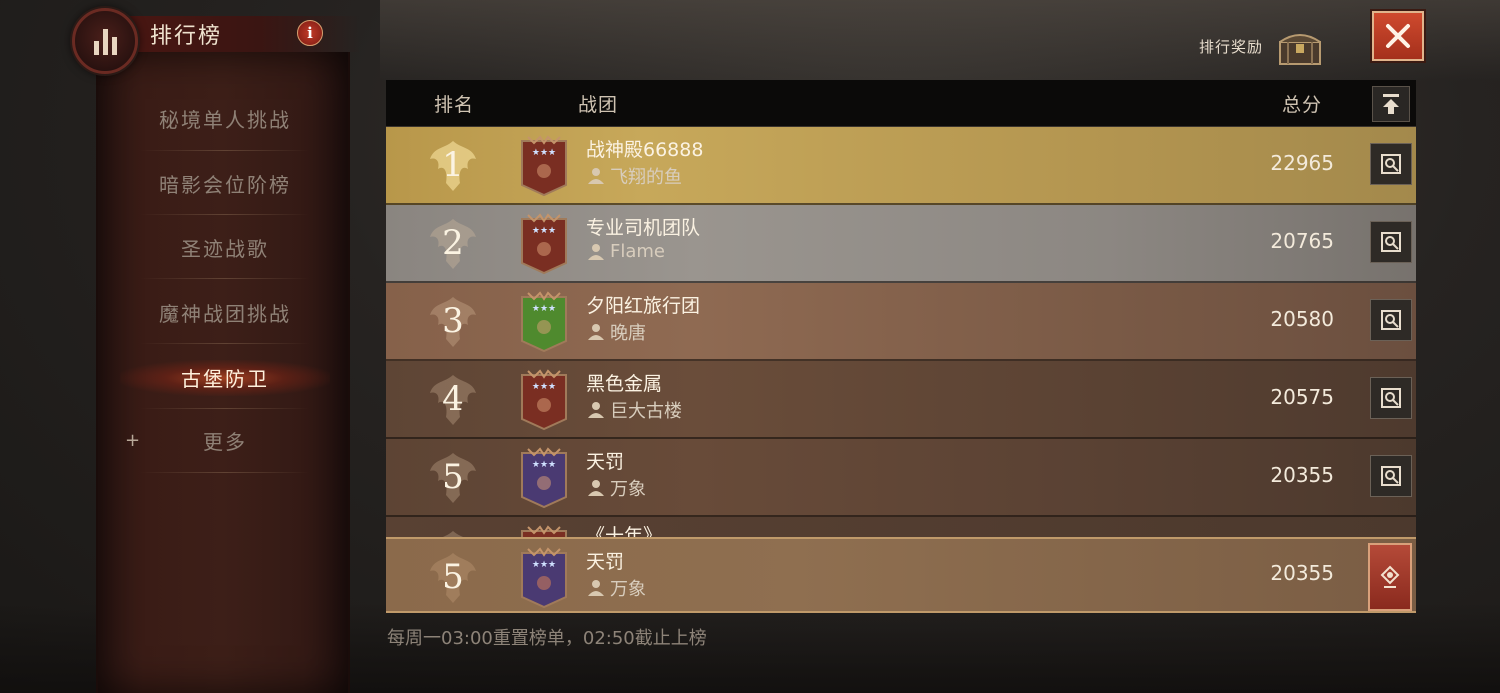 The image size is (1500, 693). I want to click on leader-name: Flame, so click(637, 251).